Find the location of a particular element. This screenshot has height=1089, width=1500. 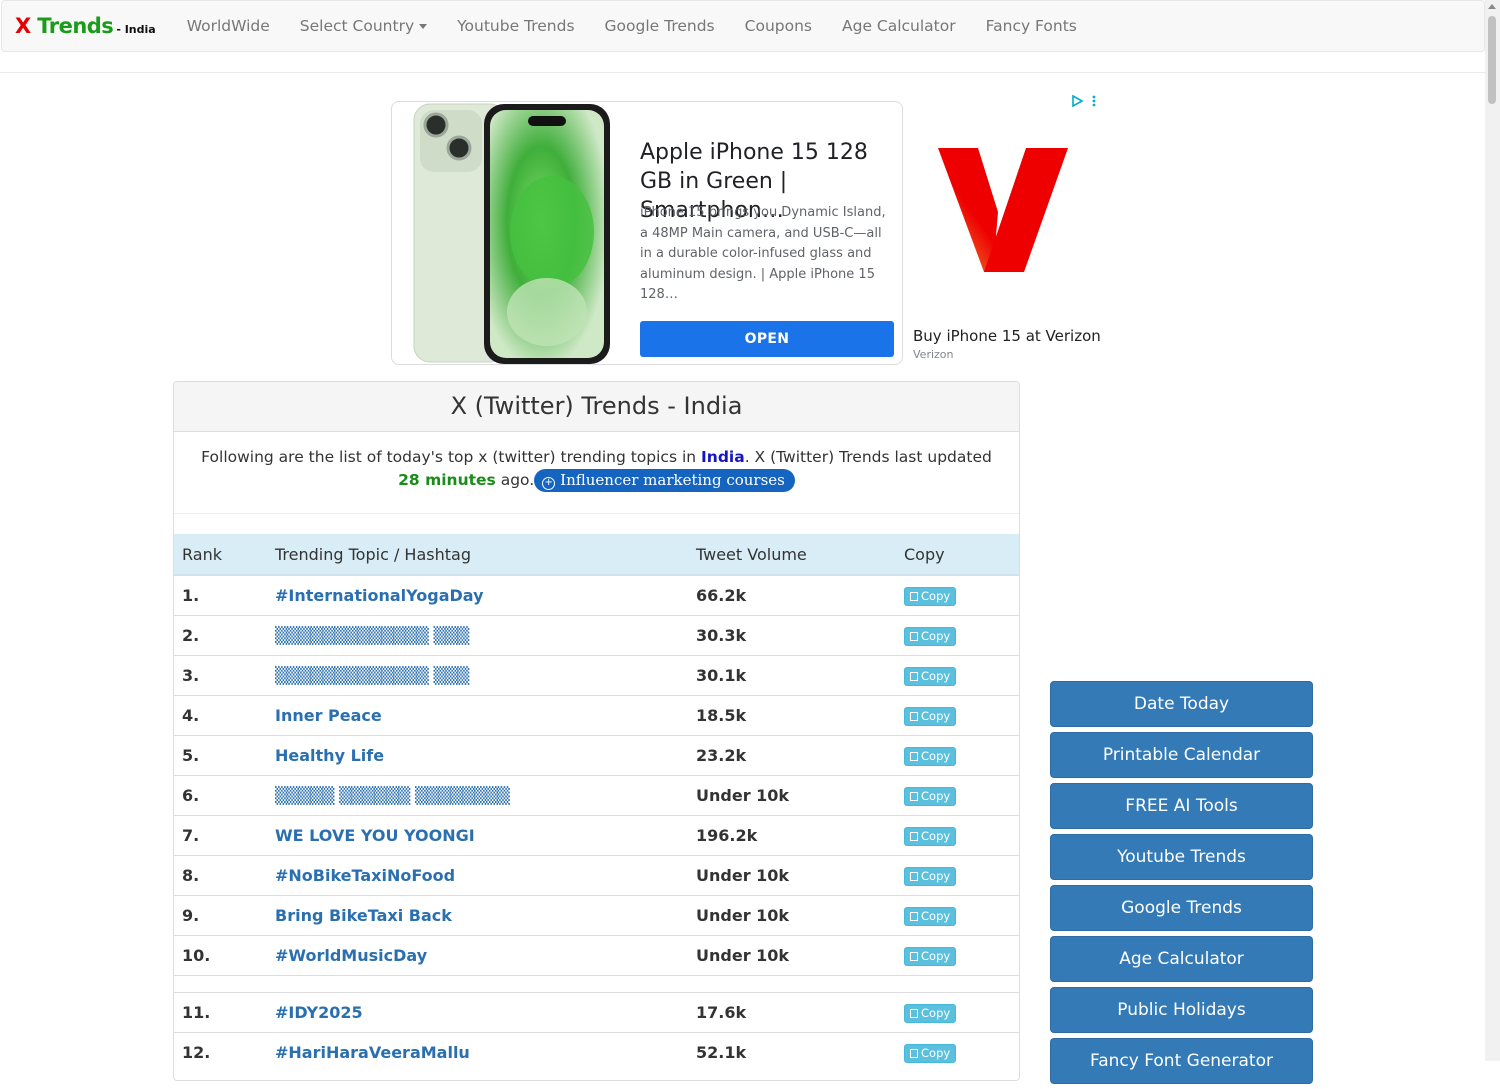

sidebar-button-public-holidays: Public Holidays is located at coordinates (1181, 1010).